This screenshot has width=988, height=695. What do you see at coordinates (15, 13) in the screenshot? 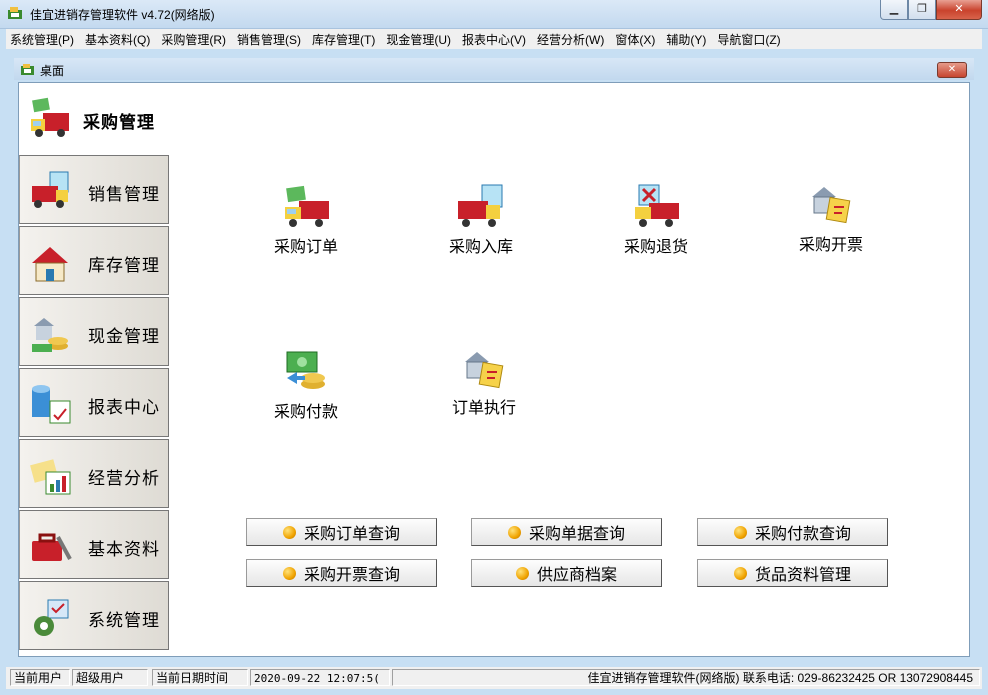
I see `app-icon` at bounding box center [15, 13].